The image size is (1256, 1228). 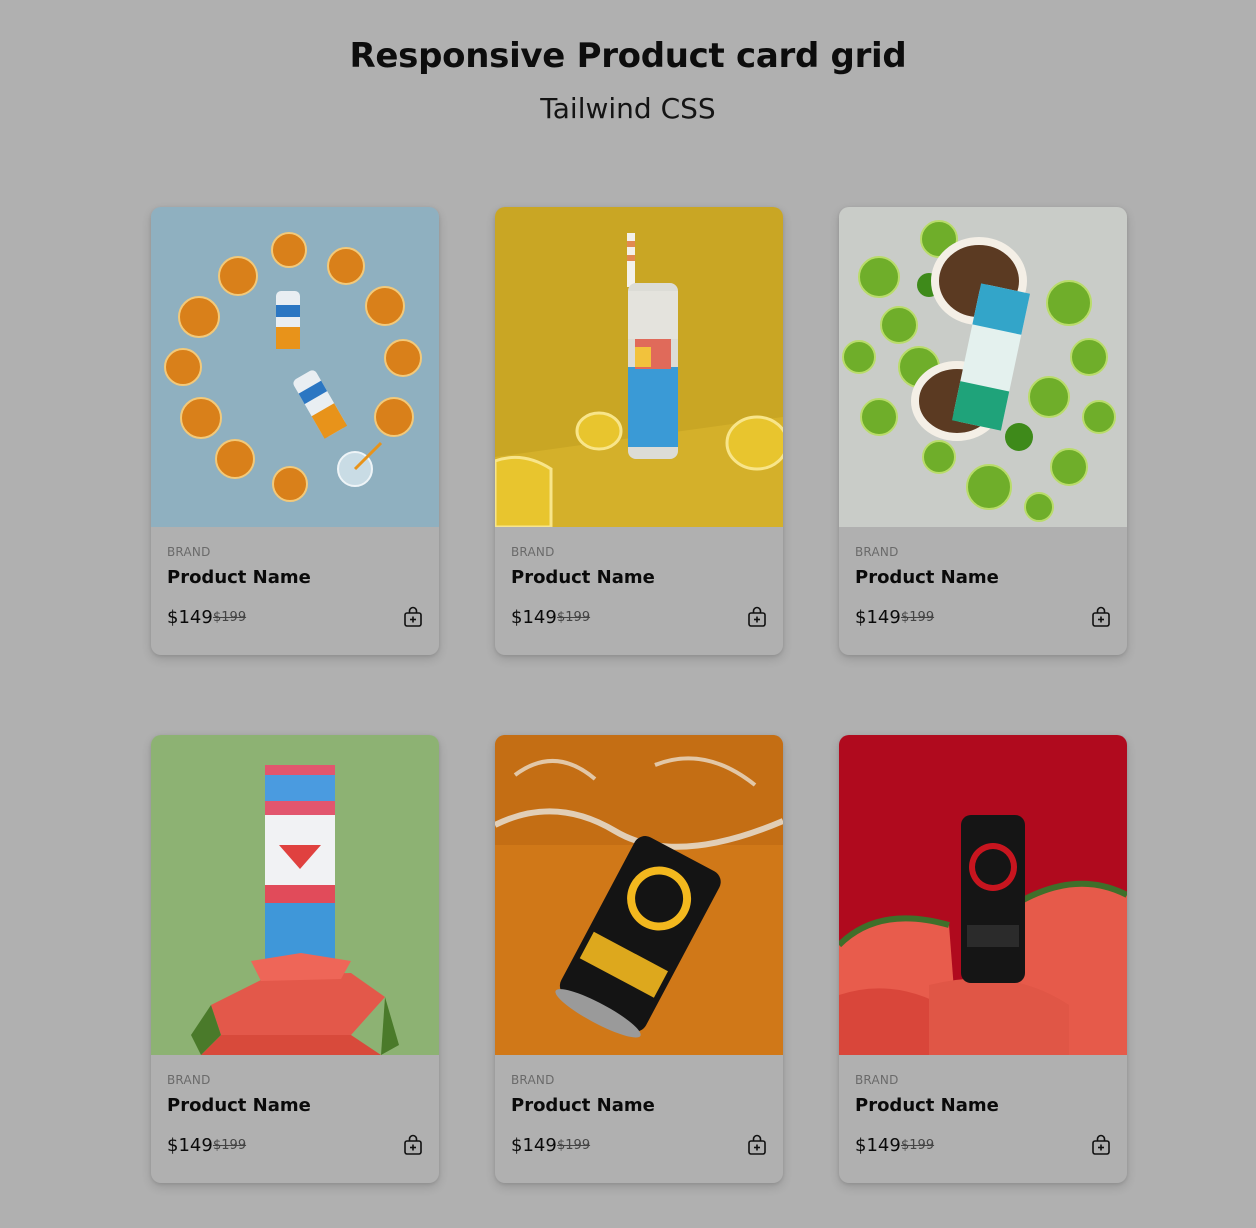 I want to click on page-subtitle: Tailwind CSS, so click(x=628, y=108).